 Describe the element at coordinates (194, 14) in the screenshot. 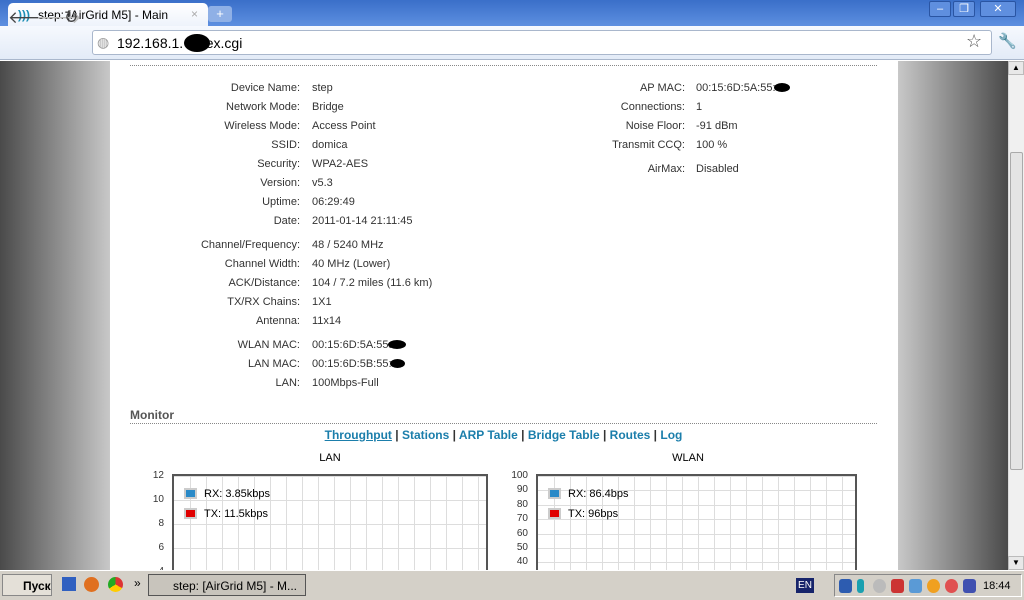

I see `close-tab-icon: ×` at that location.